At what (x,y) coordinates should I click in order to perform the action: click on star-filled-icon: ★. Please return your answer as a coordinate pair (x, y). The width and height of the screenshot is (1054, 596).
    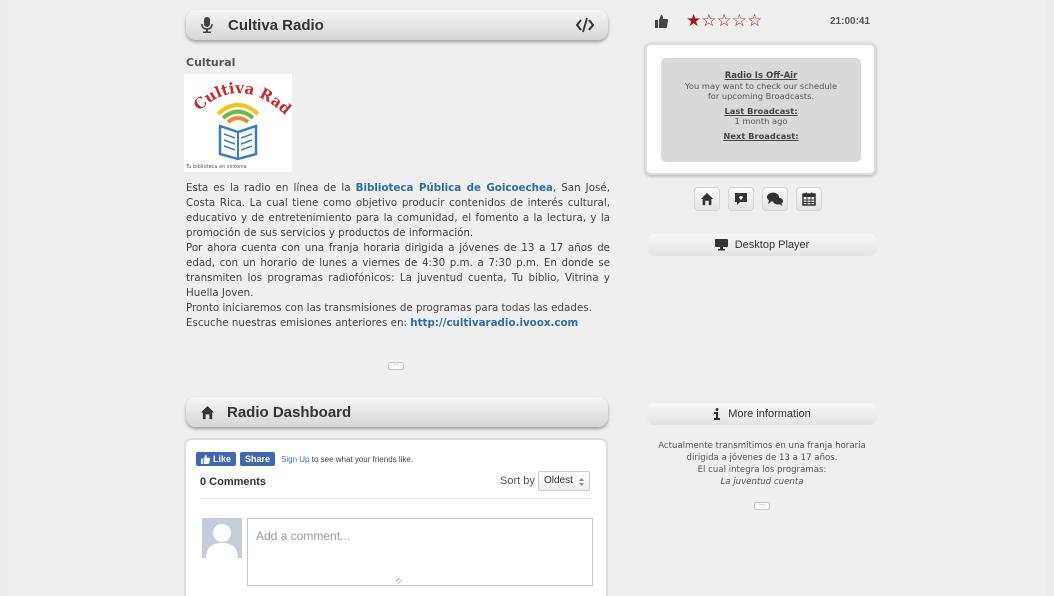
    Looking at the image, I should click on (693, 21).